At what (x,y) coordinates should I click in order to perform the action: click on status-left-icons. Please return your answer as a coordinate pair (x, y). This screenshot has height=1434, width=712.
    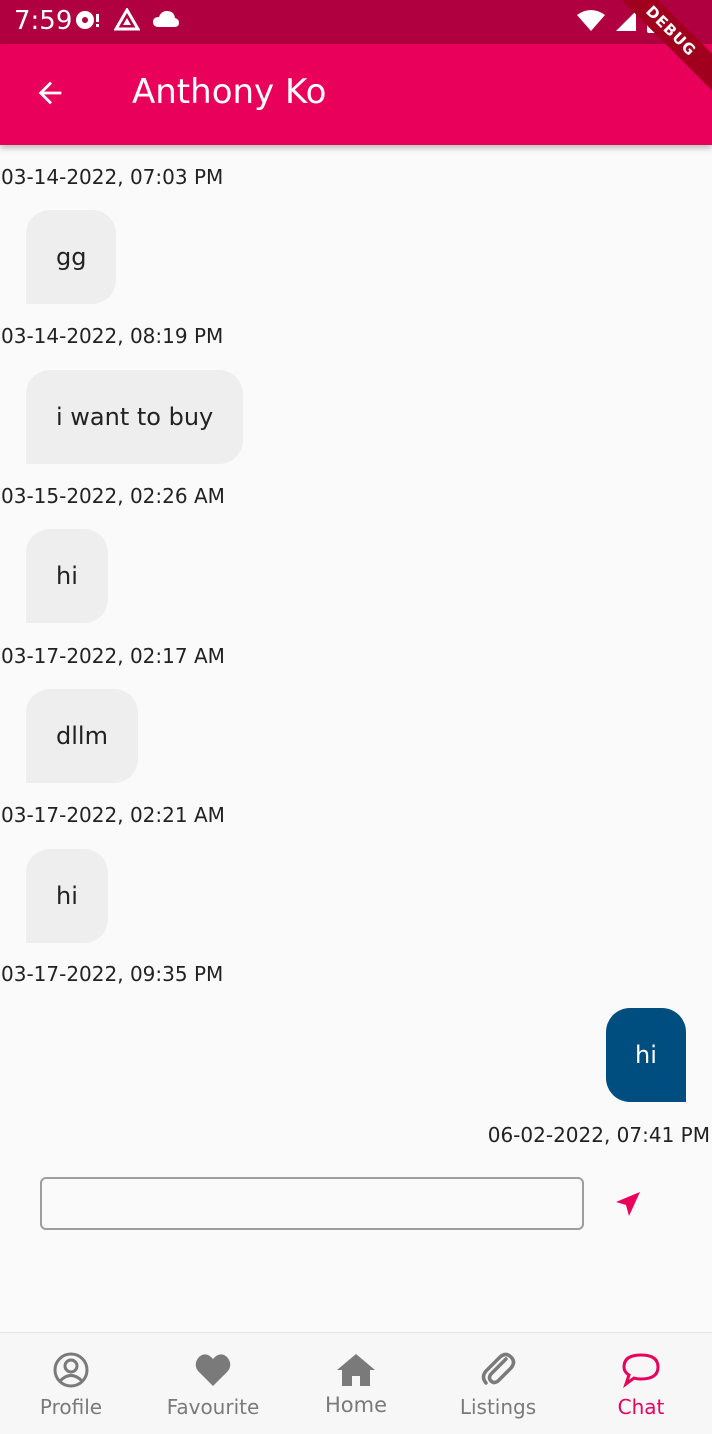
    Looking at the image, I should click on (127, 21).